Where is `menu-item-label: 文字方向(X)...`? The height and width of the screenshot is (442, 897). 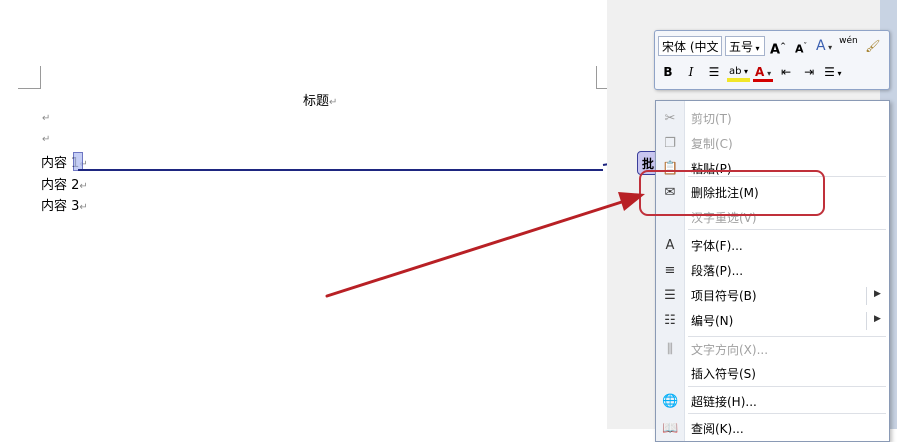
menu-item-label: 文字方向(X)... is located at coordinates (730, 350).